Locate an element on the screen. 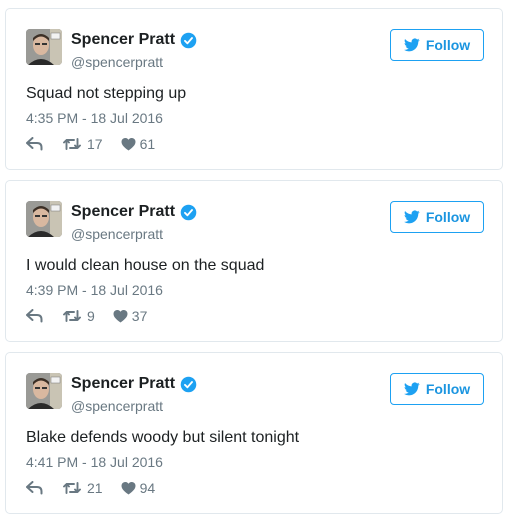  like-button: 94 is located at coordinates (138, 488).